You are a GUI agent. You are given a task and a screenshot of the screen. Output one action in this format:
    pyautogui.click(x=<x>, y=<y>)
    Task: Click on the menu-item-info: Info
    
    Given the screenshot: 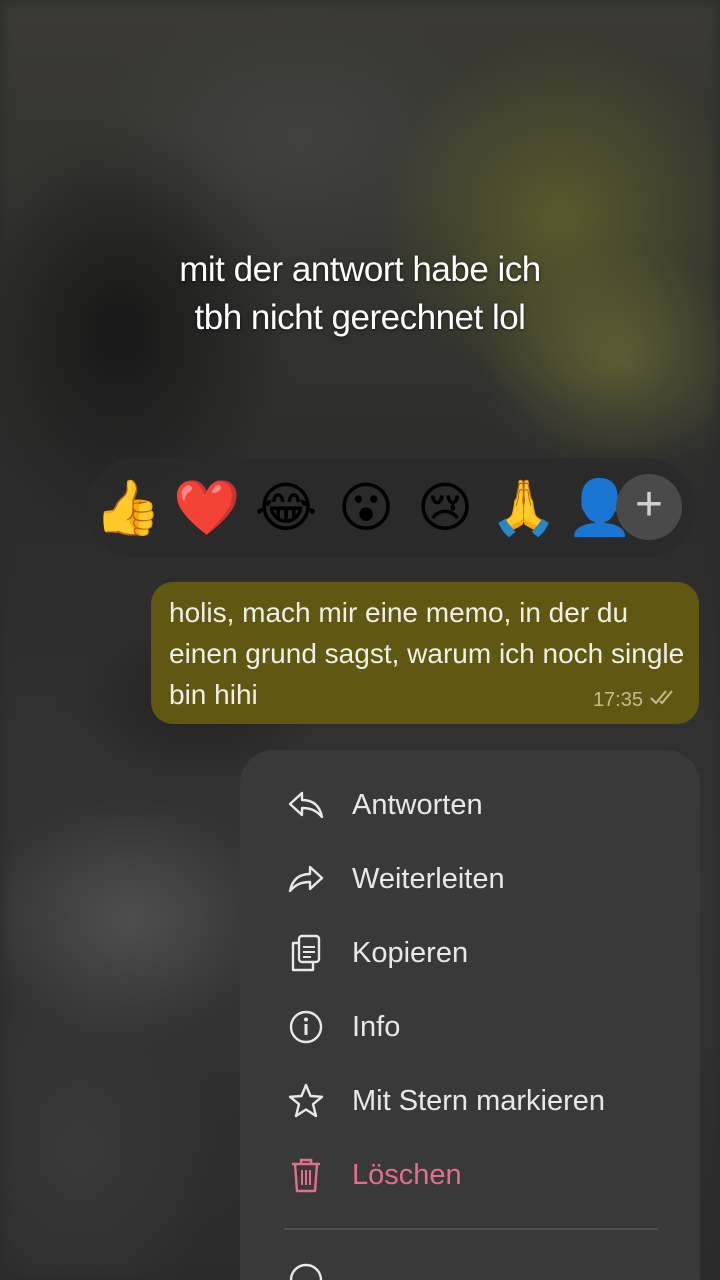 What is the action you would take?
    pyautogui.click(x=480, y=1027)
    